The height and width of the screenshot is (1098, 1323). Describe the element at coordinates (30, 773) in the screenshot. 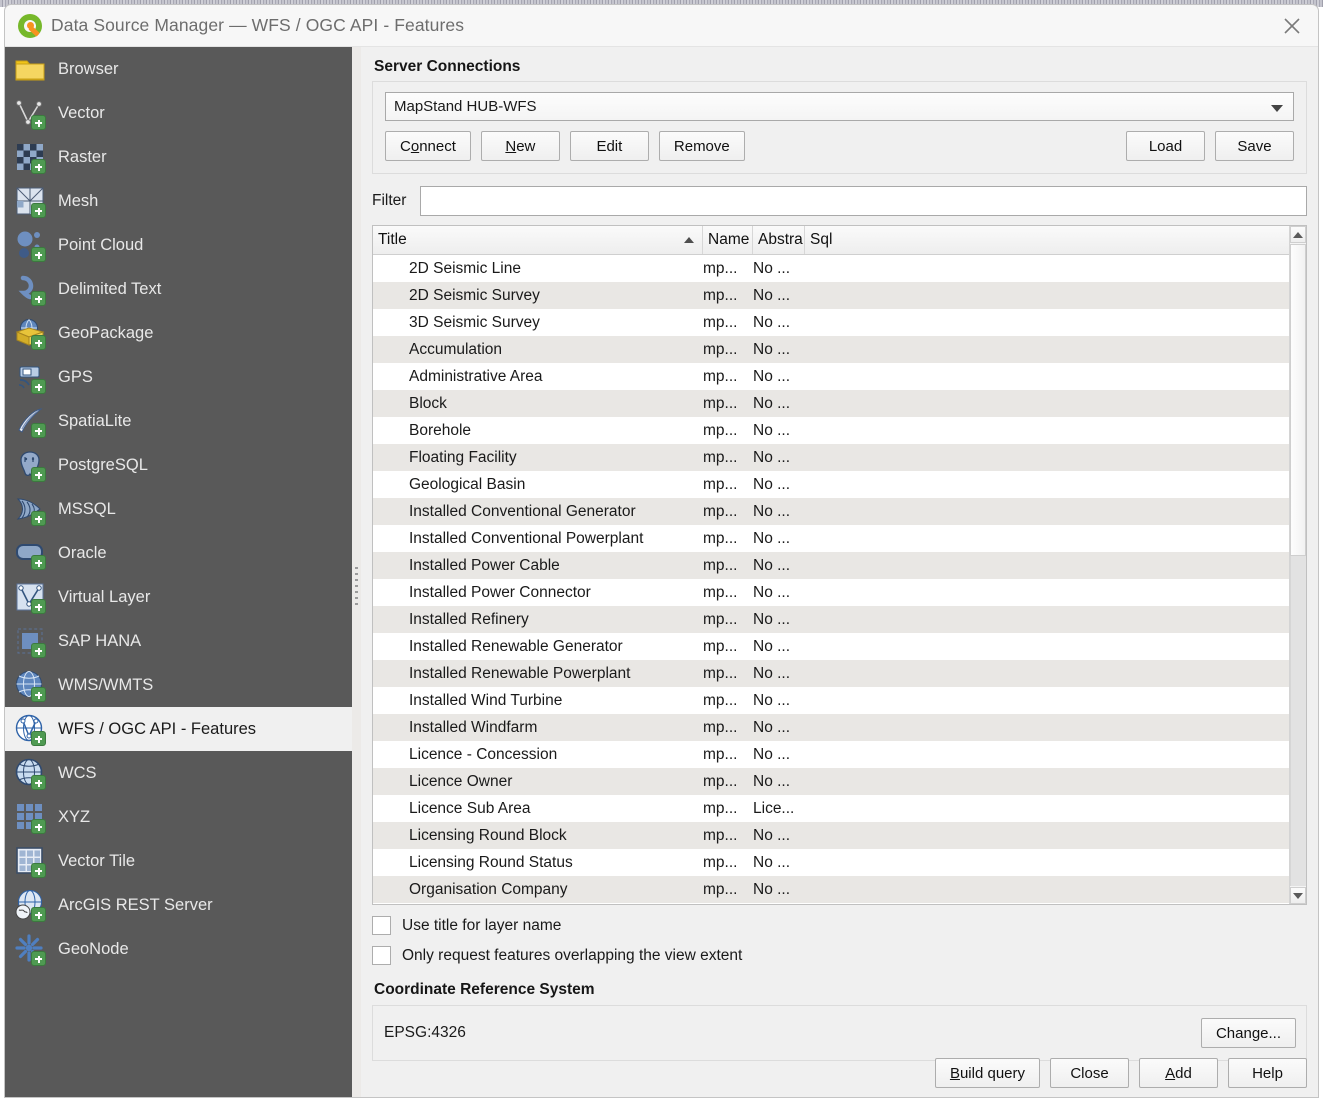

I see `wcs-icon` at that location.